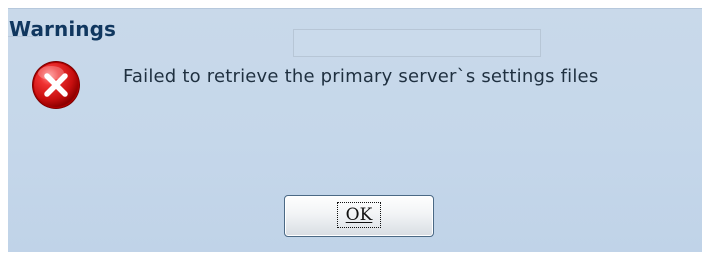 The height and width of the screenshot is (260, 702). What do you see at coordinates (417, 43) in the screenshot?
I see `background-field-outline` at bounding box center [417, 43].